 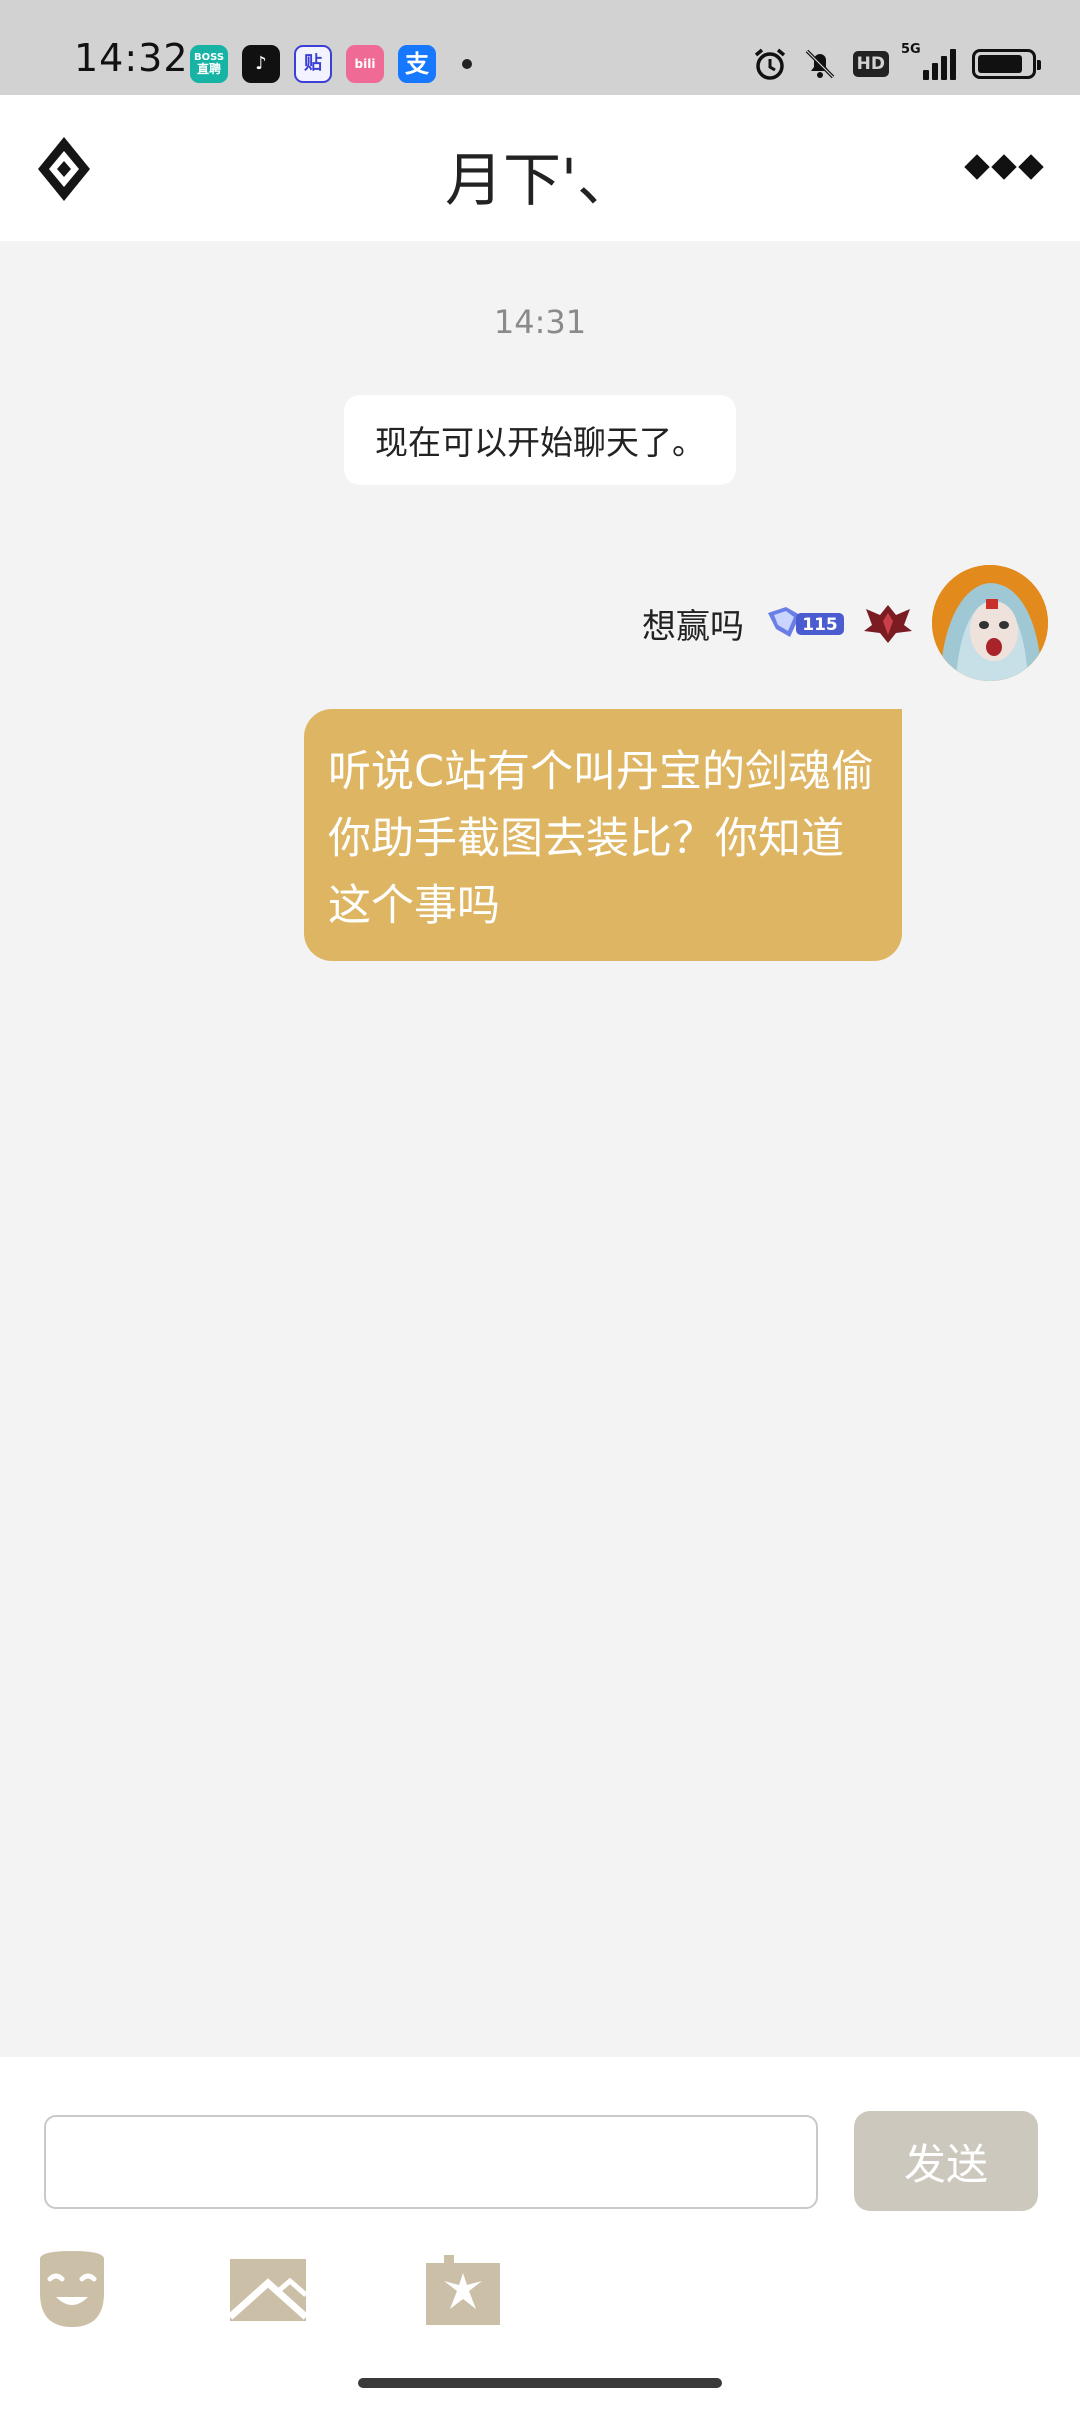 I want to click on emoji-icon, so click(x=72, y=2289).